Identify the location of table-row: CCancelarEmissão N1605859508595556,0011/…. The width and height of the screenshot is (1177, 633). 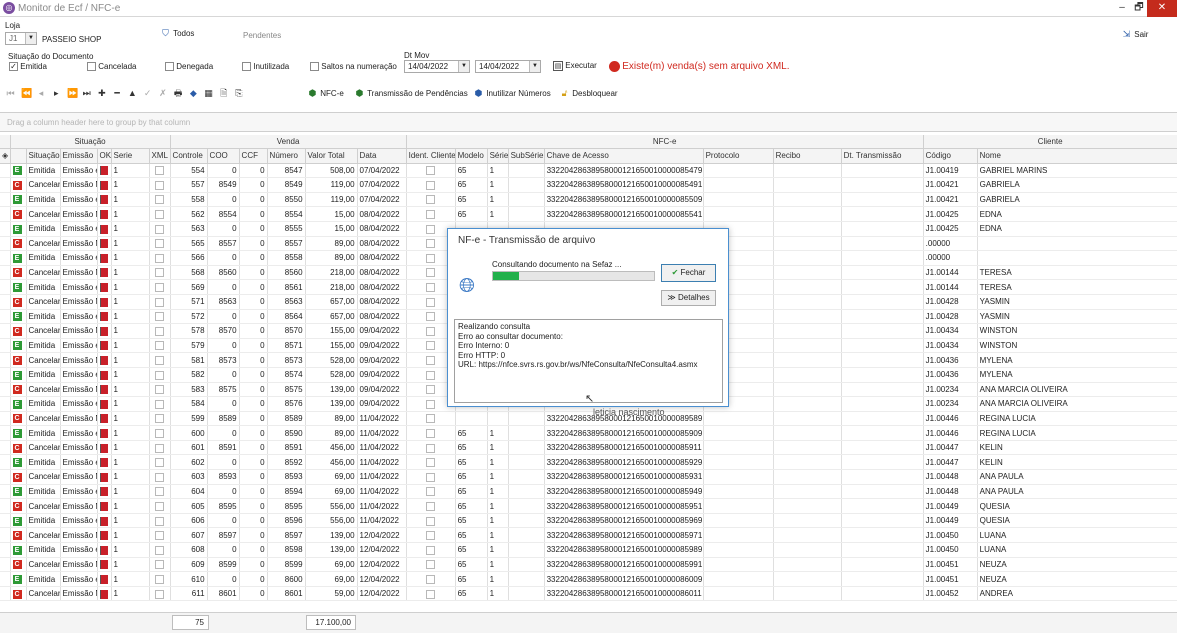
(588, 506).